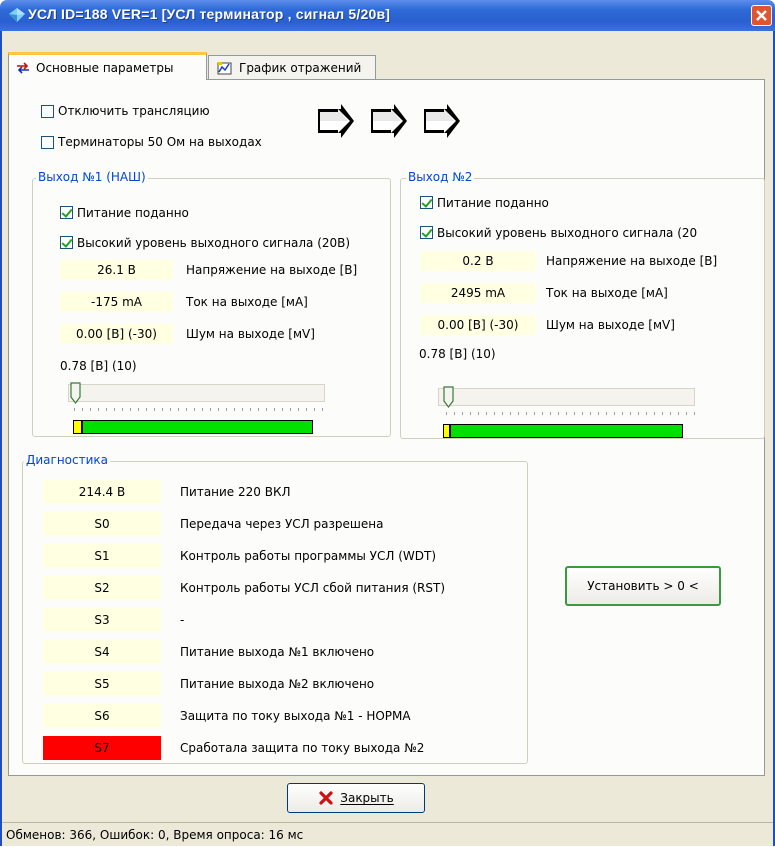  Describe the element at coordinates (66, 242) in the screenshot. I see `output-1-high-level-checkbox` at that location.